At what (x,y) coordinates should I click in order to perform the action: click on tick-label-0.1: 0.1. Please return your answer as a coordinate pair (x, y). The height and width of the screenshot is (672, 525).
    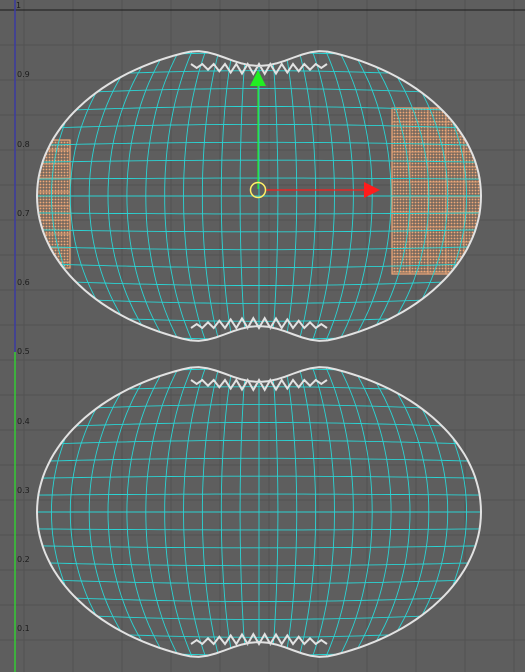
    Looking at the image, I should click on (23, 628).